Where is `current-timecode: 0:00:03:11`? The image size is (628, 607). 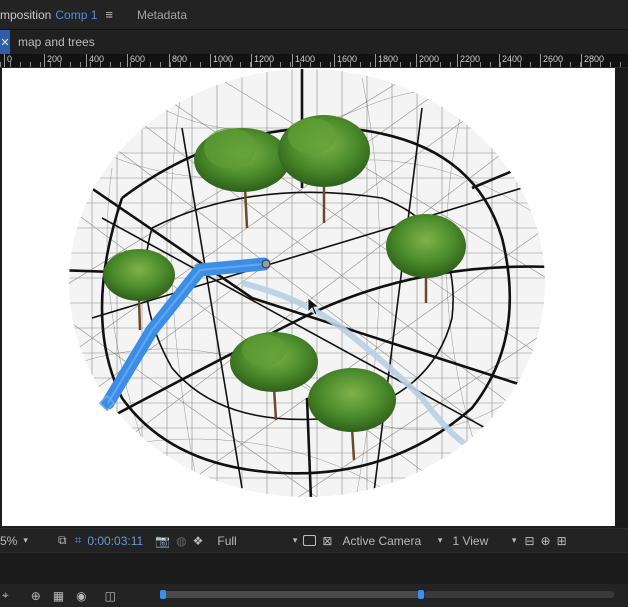 current-timecode: 0:00:03:11 is located at coordinates (115, 541).